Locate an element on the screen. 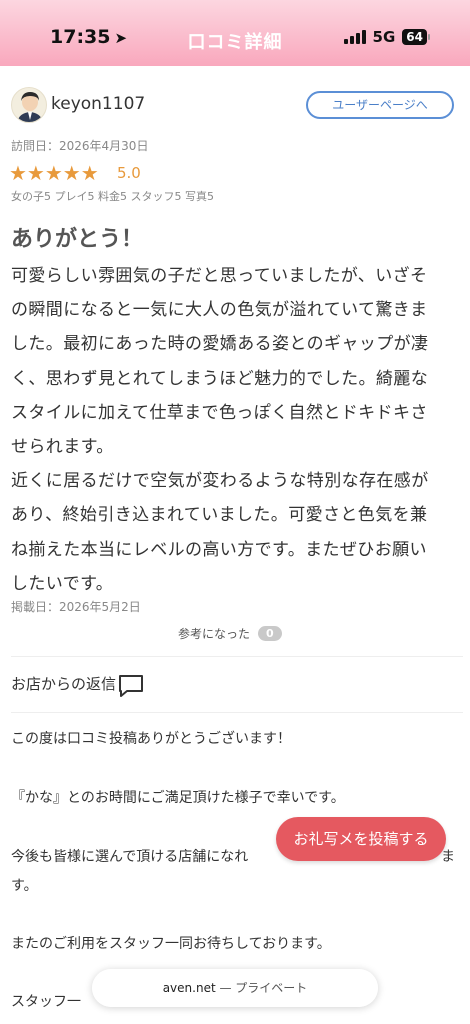  user-page-button: ユーザーページへ is located at coordinates (380, 105).